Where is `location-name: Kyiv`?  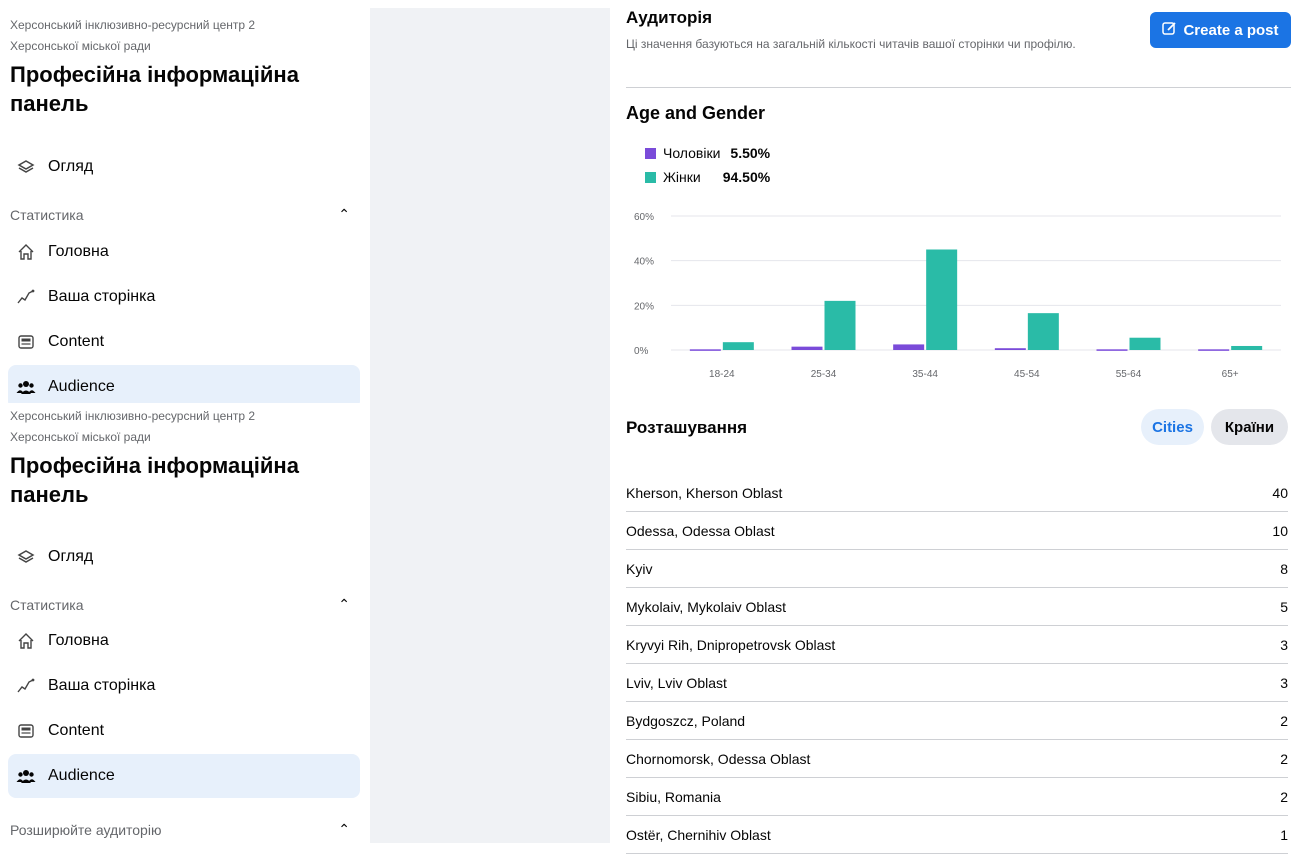
location-name: Kyiv is located at coordinates (639, 568).